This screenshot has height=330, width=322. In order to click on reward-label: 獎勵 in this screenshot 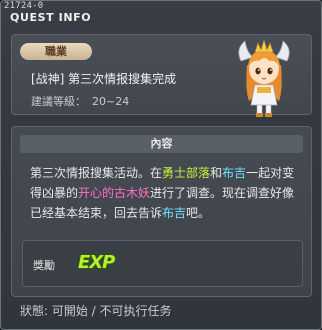, I will do `click(44, 265)`.